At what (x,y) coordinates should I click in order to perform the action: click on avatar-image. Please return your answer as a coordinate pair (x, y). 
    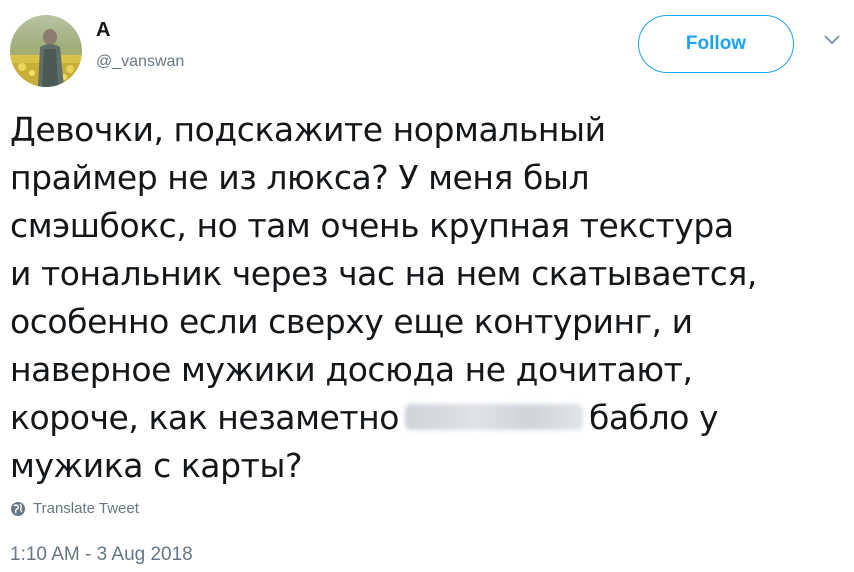
    Looking at the image, I should click on (46, 51).